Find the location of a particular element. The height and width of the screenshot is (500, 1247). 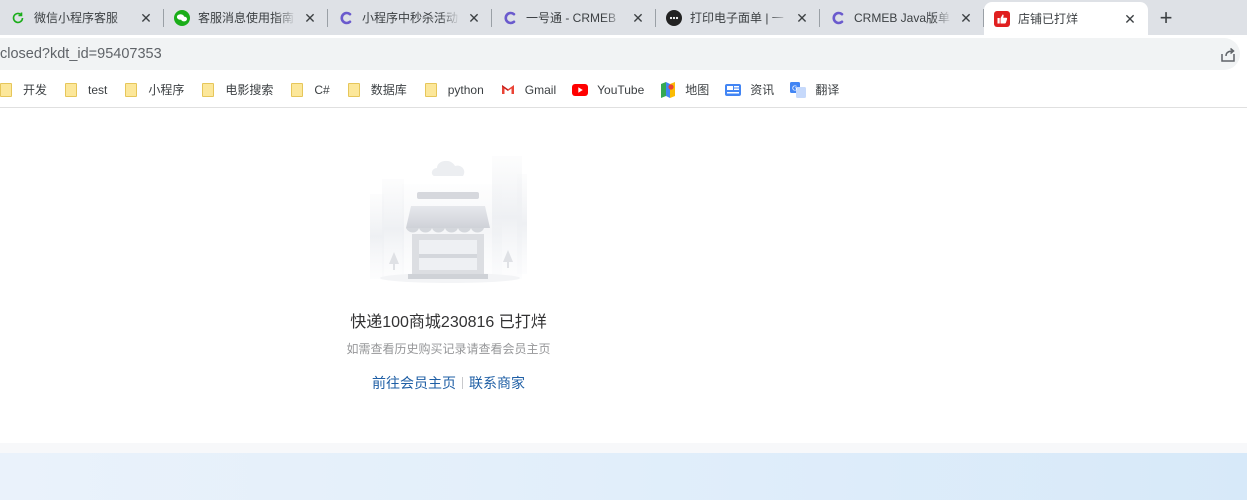

tab-seckill: 小程序中秒杀活动 ✕ is located at coordinates (410, 17).